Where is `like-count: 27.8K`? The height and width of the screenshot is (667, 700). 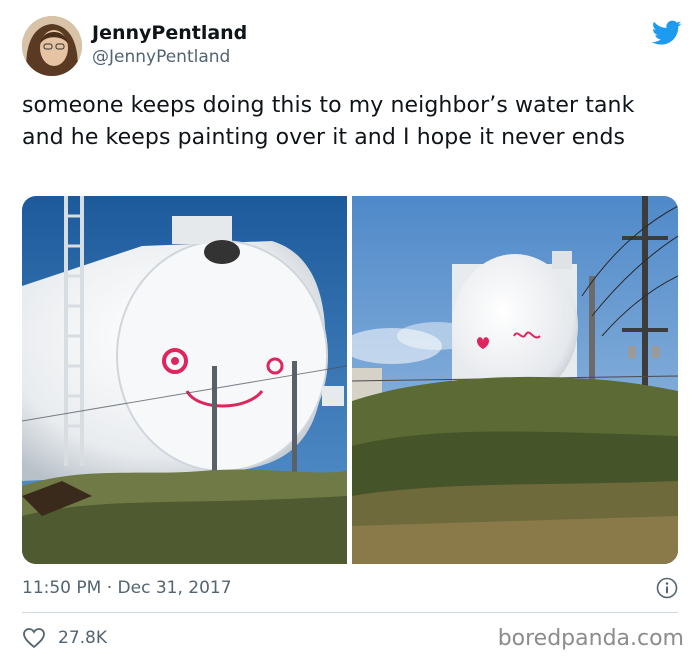 like-count: 27.8K is located at coordinates (82, 638).